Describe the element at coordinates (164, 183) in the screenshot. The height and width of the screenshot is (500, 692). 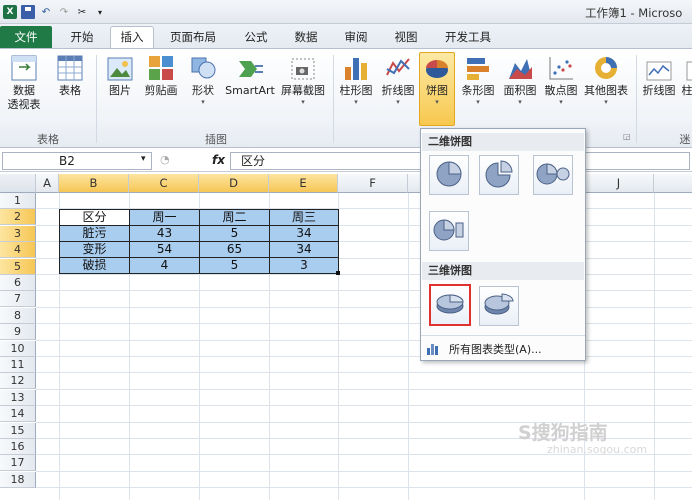
I see `column-header-c: C` at that location.